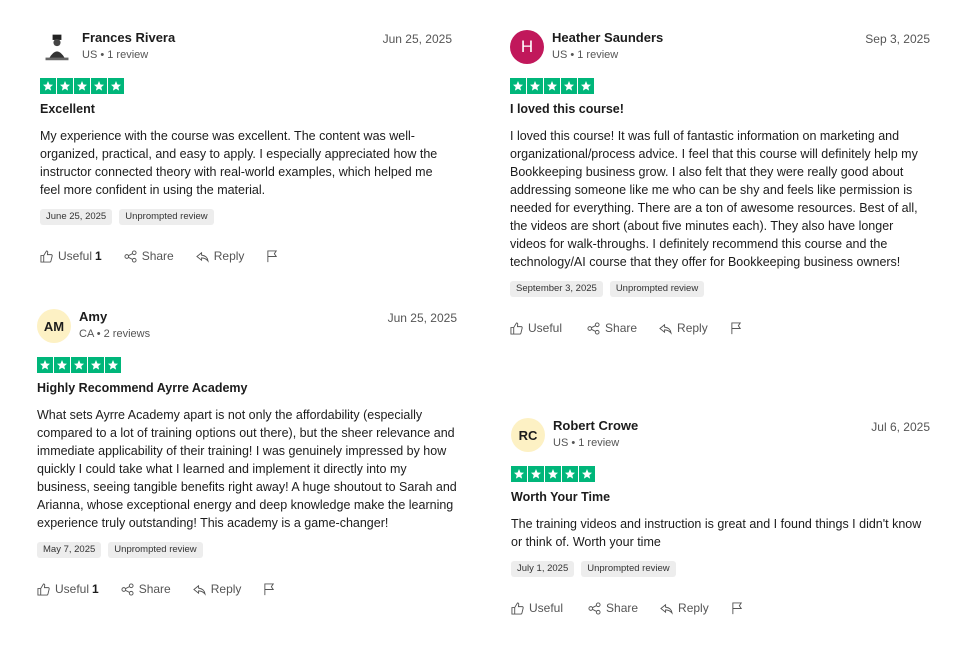 This screenshot has height=652, width=961. Describe the element at coordinates (76, 217) in the screenshot. I see `experience-date-badge: June 25, 2025` at that location.